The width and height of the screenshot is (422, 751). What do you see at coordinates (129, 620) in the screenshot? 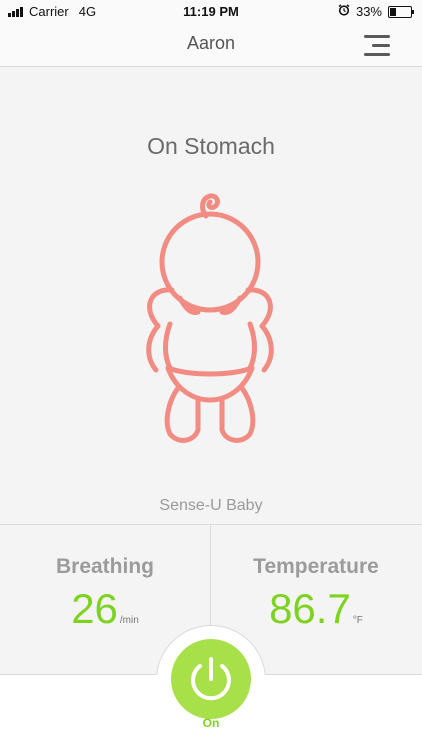
I see `breathing-unit: /min` at bounding box center [129, 620].